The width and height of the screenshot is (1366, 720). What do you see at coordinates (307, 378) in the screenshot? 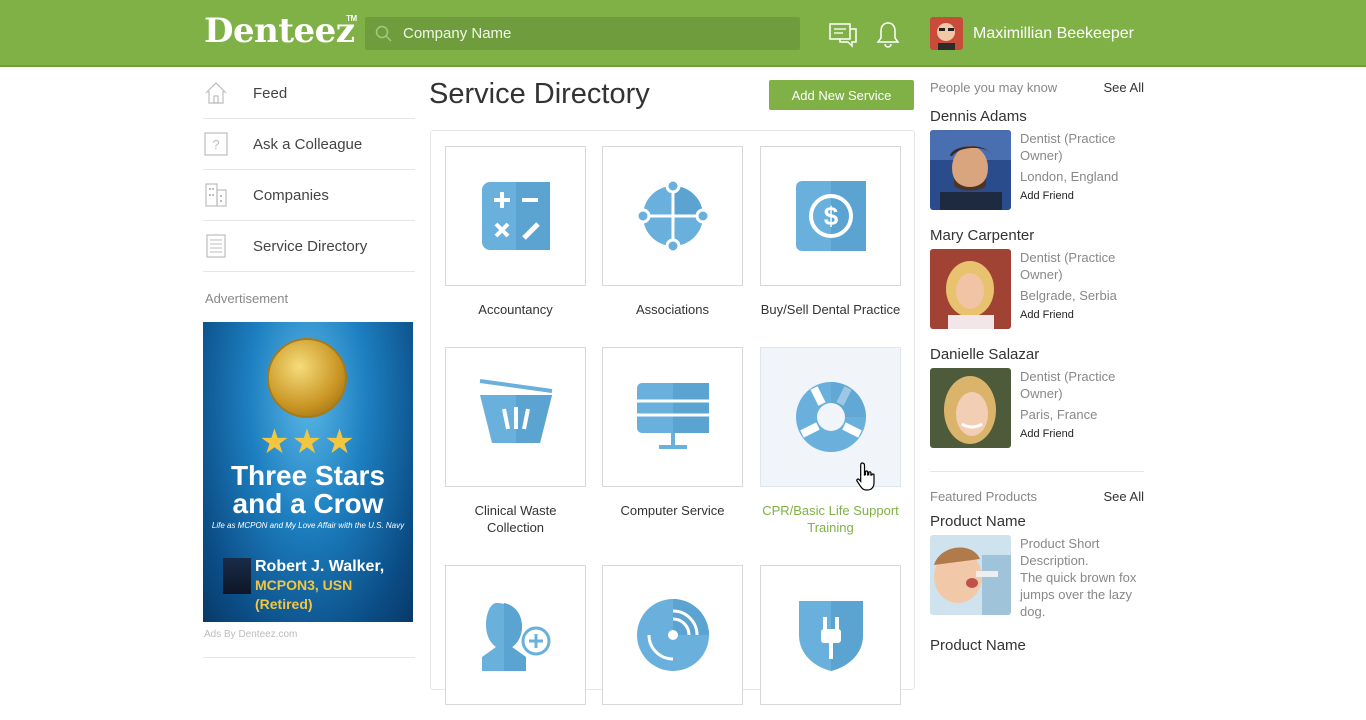
I see `medal-image` at bounding box center [307, 378].